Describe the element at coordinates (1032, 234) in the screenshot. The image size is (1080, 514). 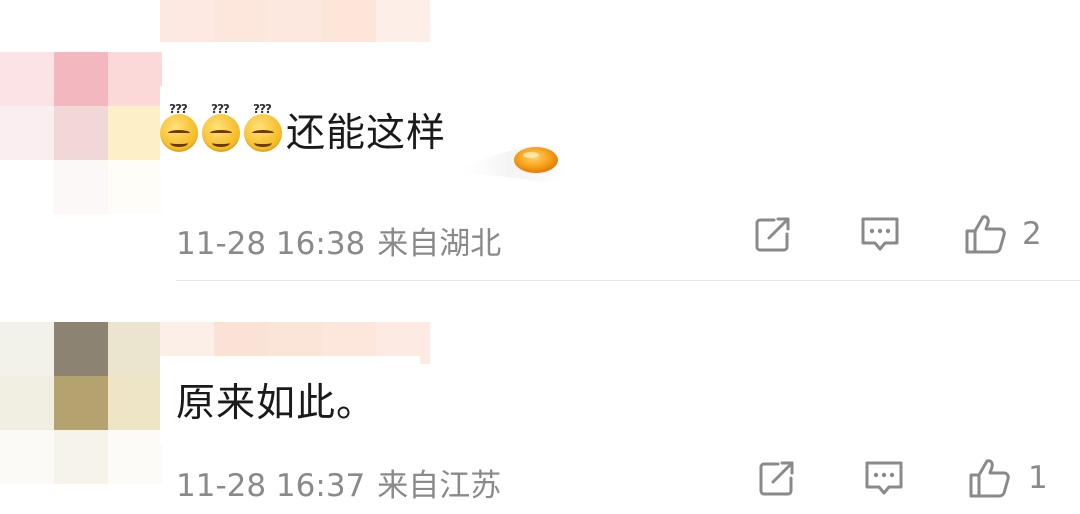
I see `like-count: 2` at that location.